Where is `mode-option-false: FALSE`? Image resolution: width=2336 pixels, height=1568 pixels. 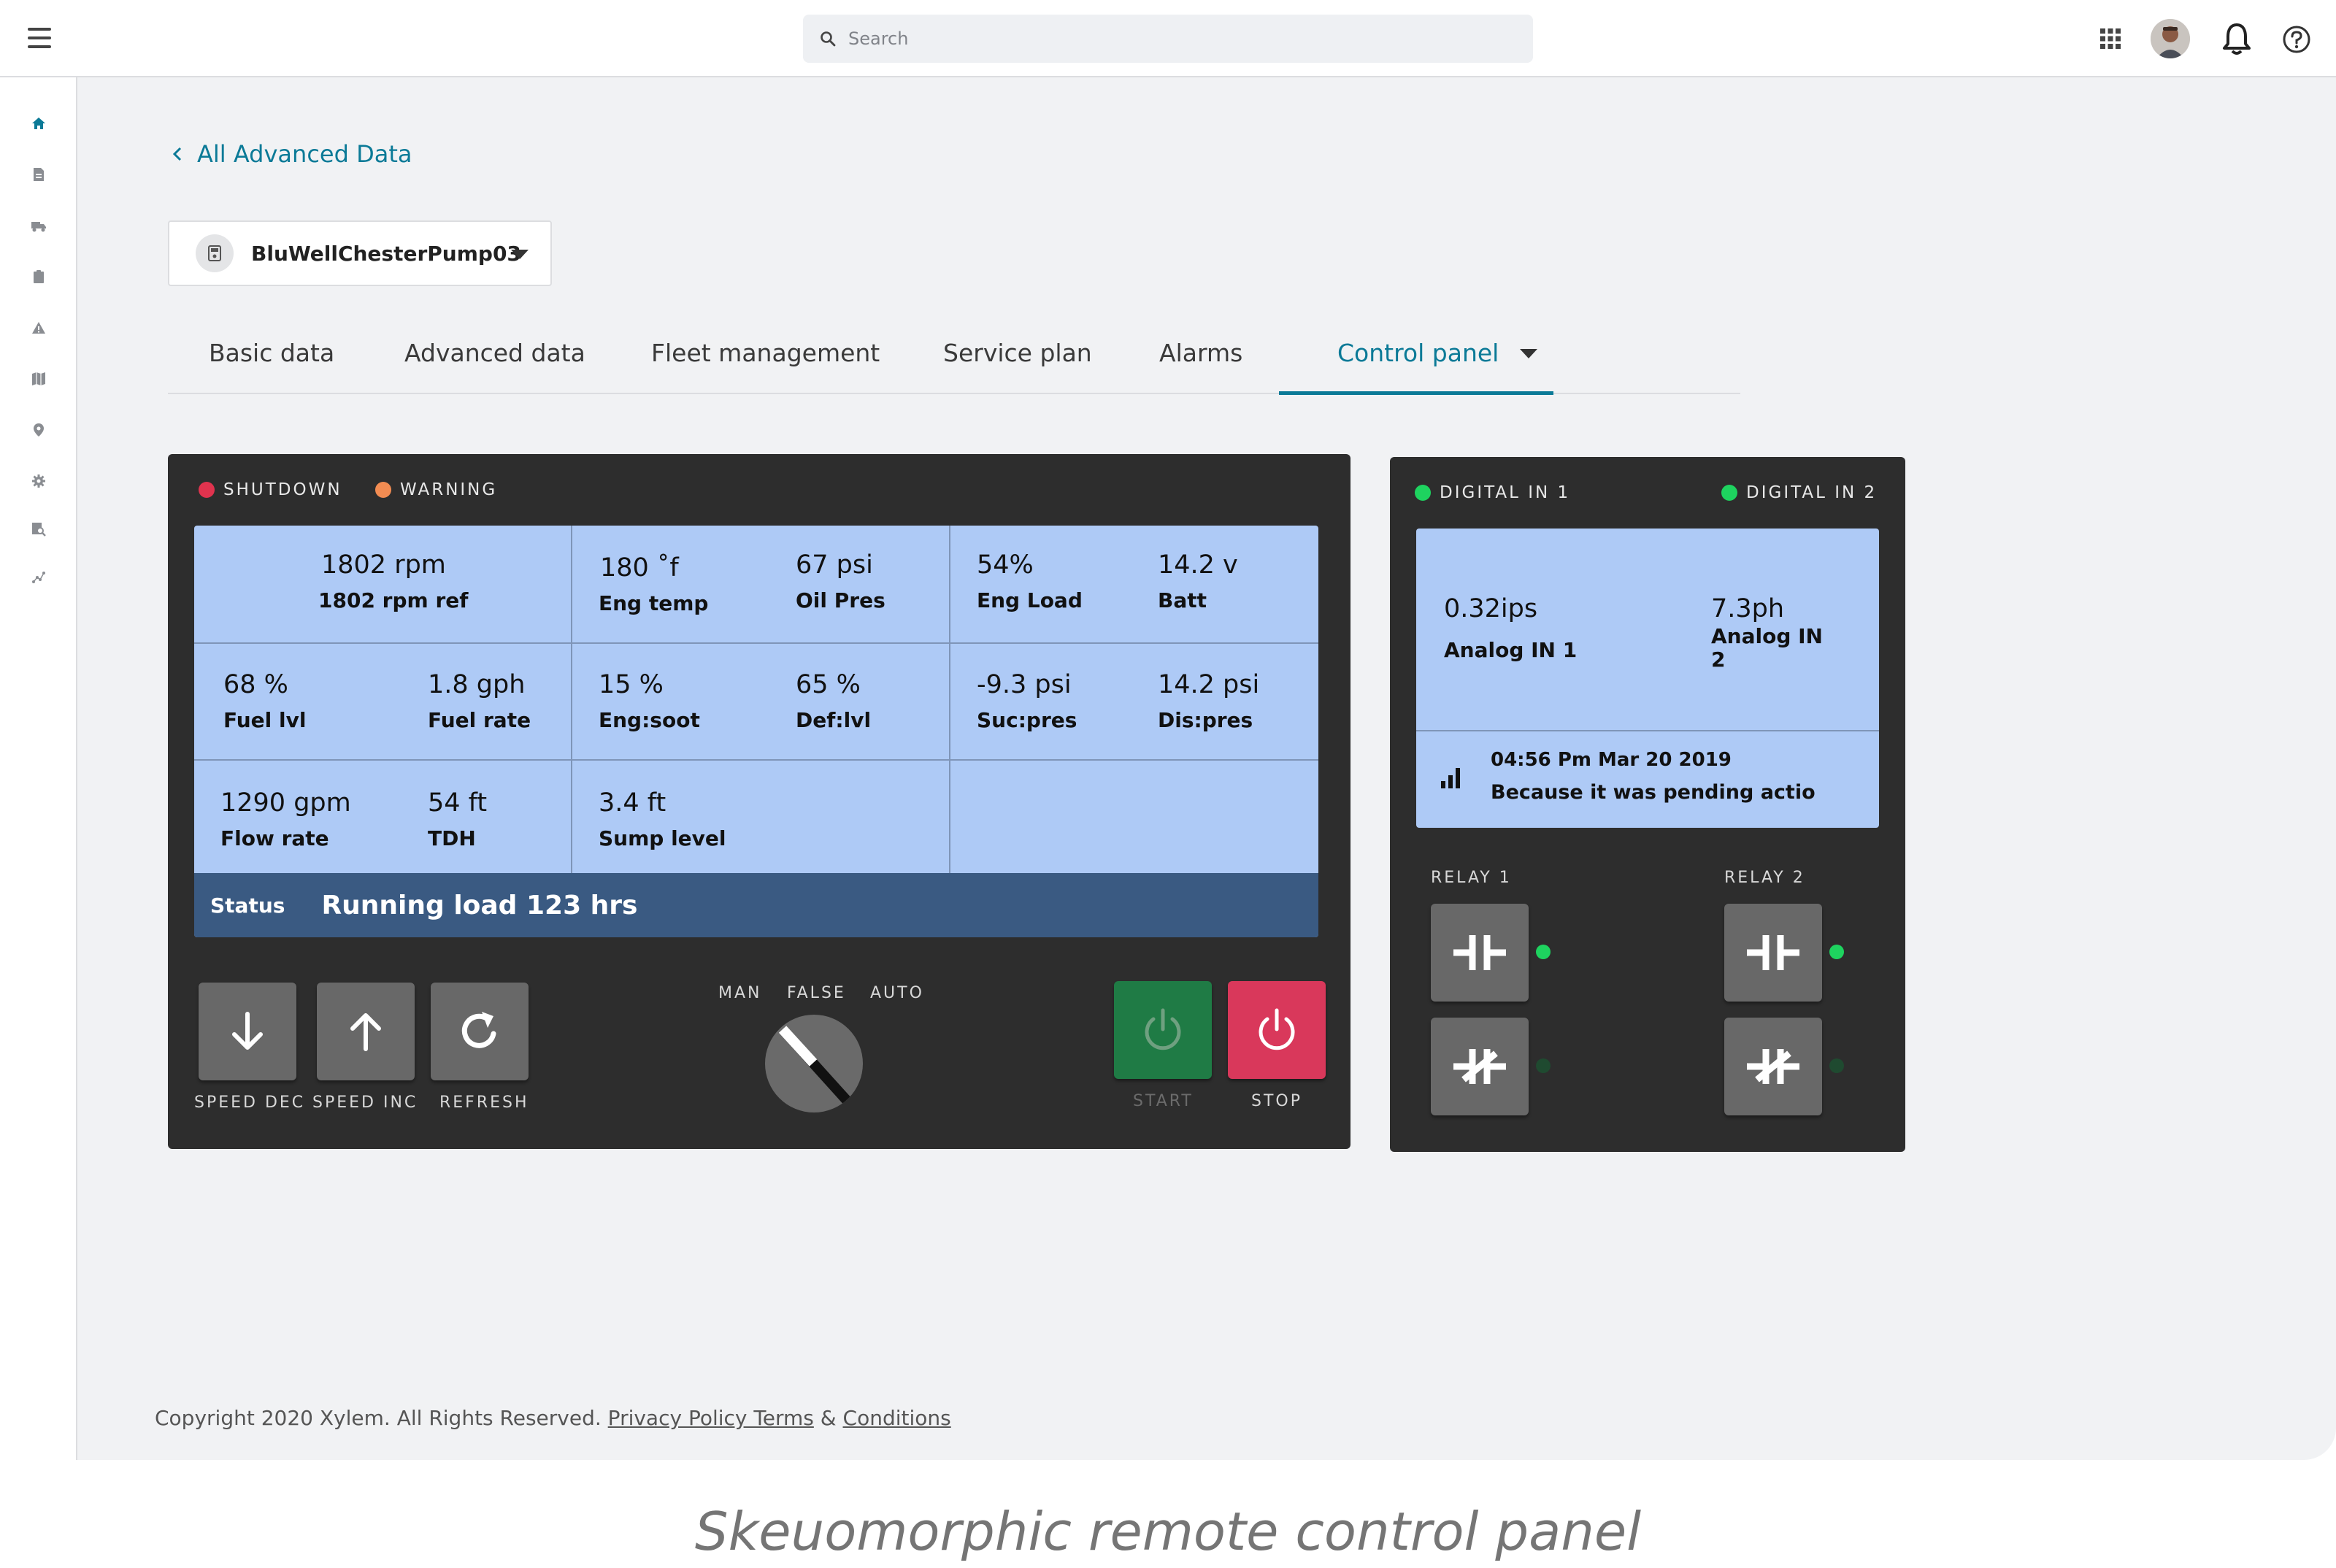 mode-option-false: FALSE is located at coordinates (816, 993).